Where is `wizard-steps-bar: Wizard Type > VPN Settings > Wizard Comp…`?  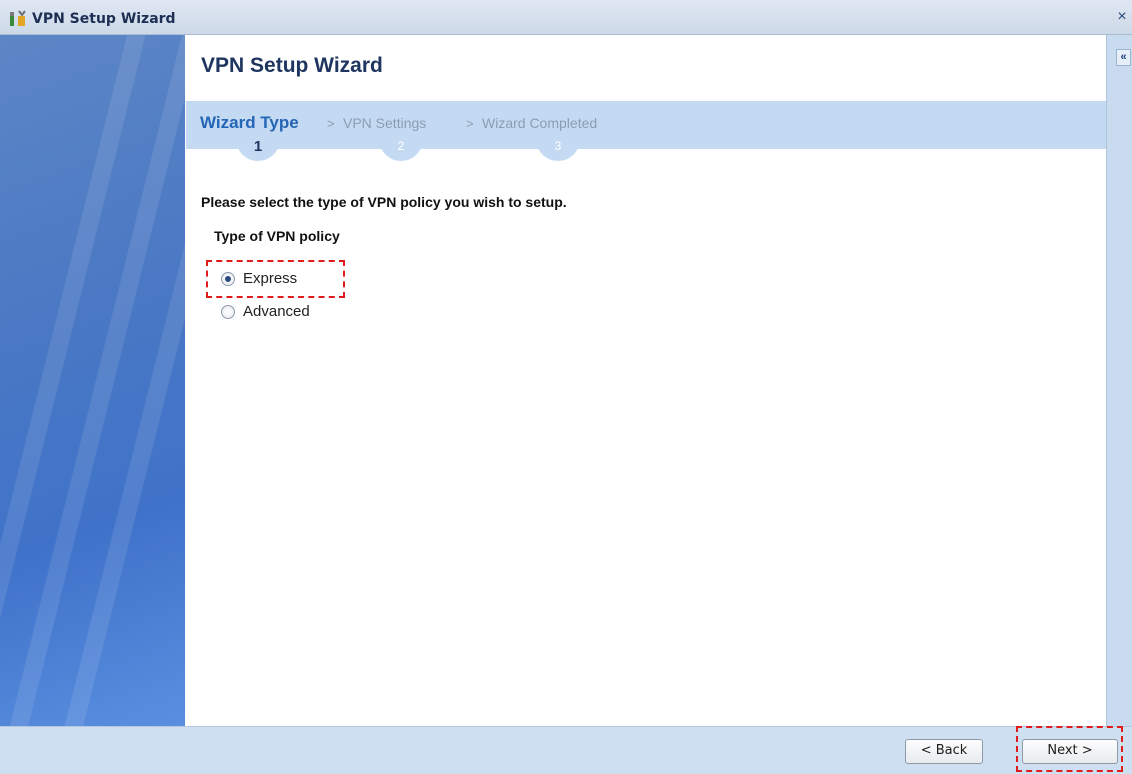 wizard-steps-bar: Wizard Type > VPN Settings > Wizard Comp… is located at coordinates (646, 131).